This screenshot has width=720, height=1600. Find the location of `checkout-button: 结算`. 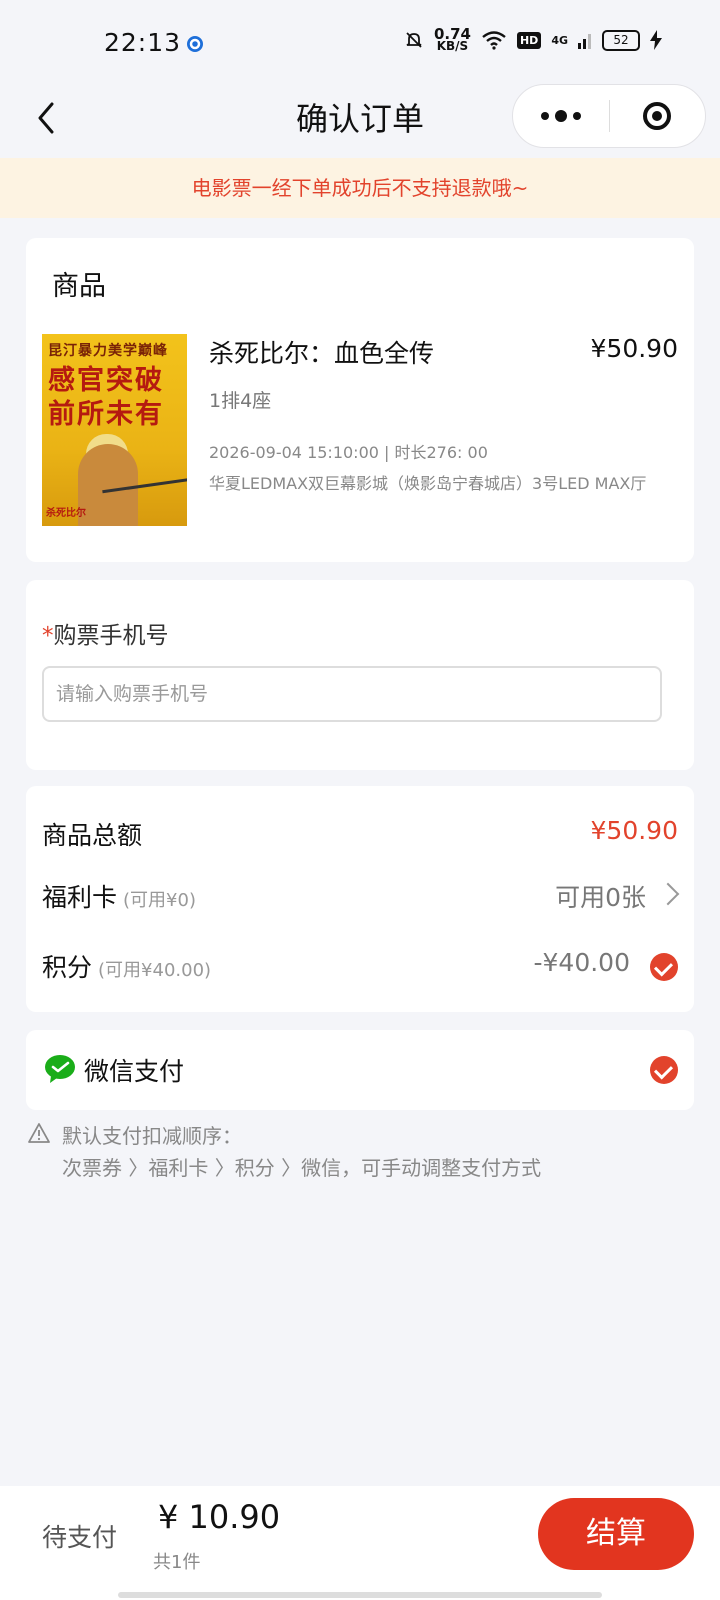

checkout-button: 结算 is located at coordinates (616, 1534).